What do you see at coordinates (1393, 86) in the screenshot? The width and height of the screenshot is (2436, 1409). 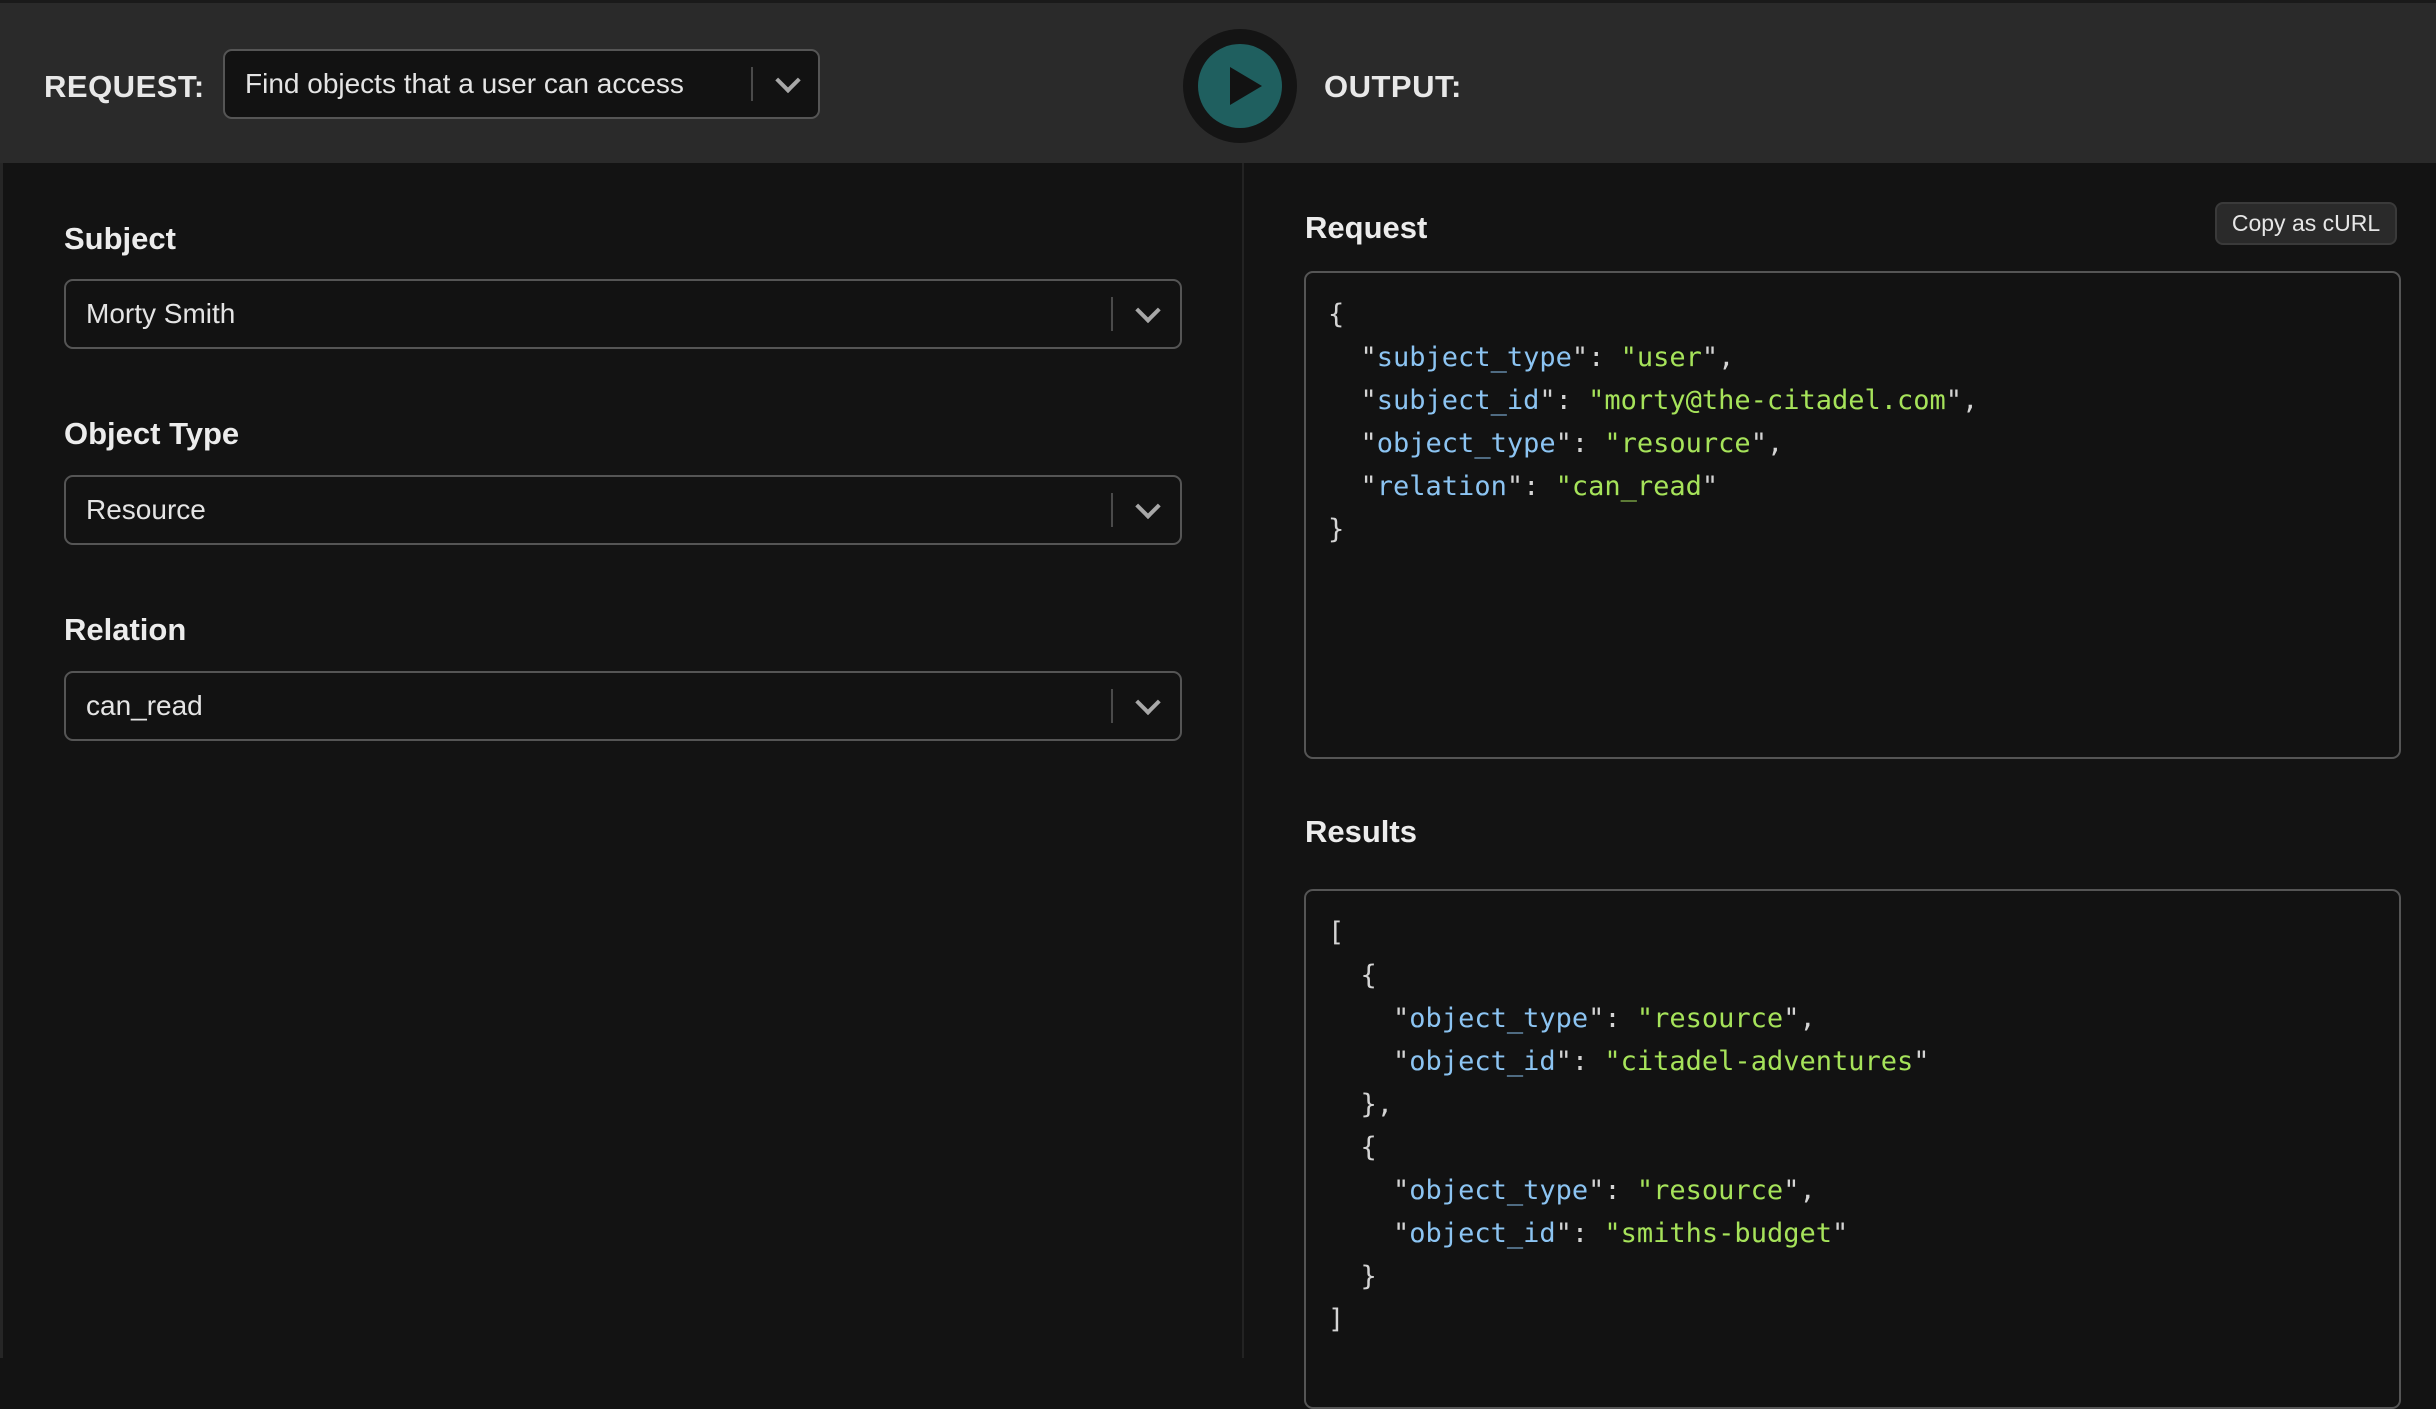 I see `output-label: OUTPUT:` at bounding box center [1393, 86].